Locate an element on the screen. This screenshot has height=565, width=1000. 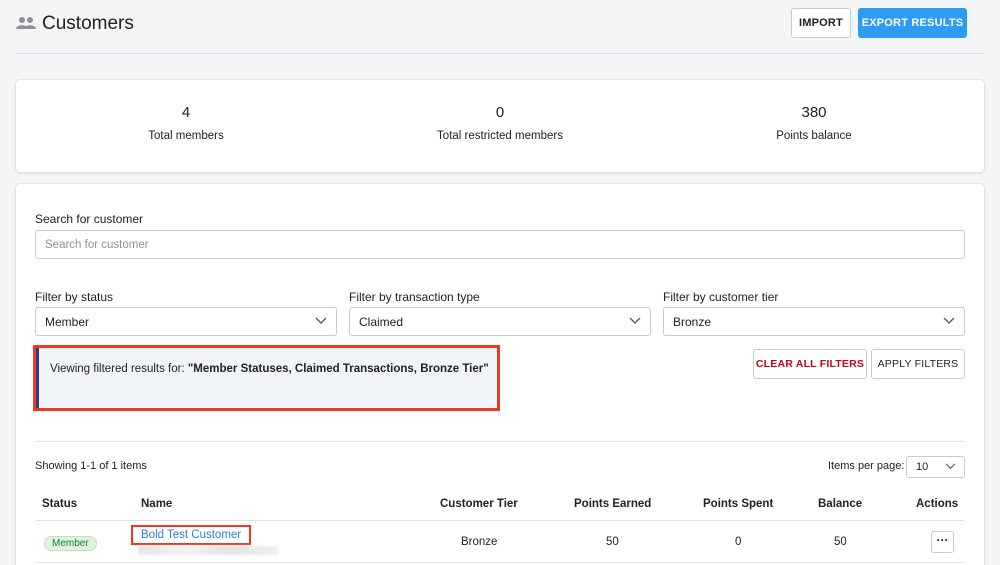
table-header-divider is located at coordinates (500, 520).